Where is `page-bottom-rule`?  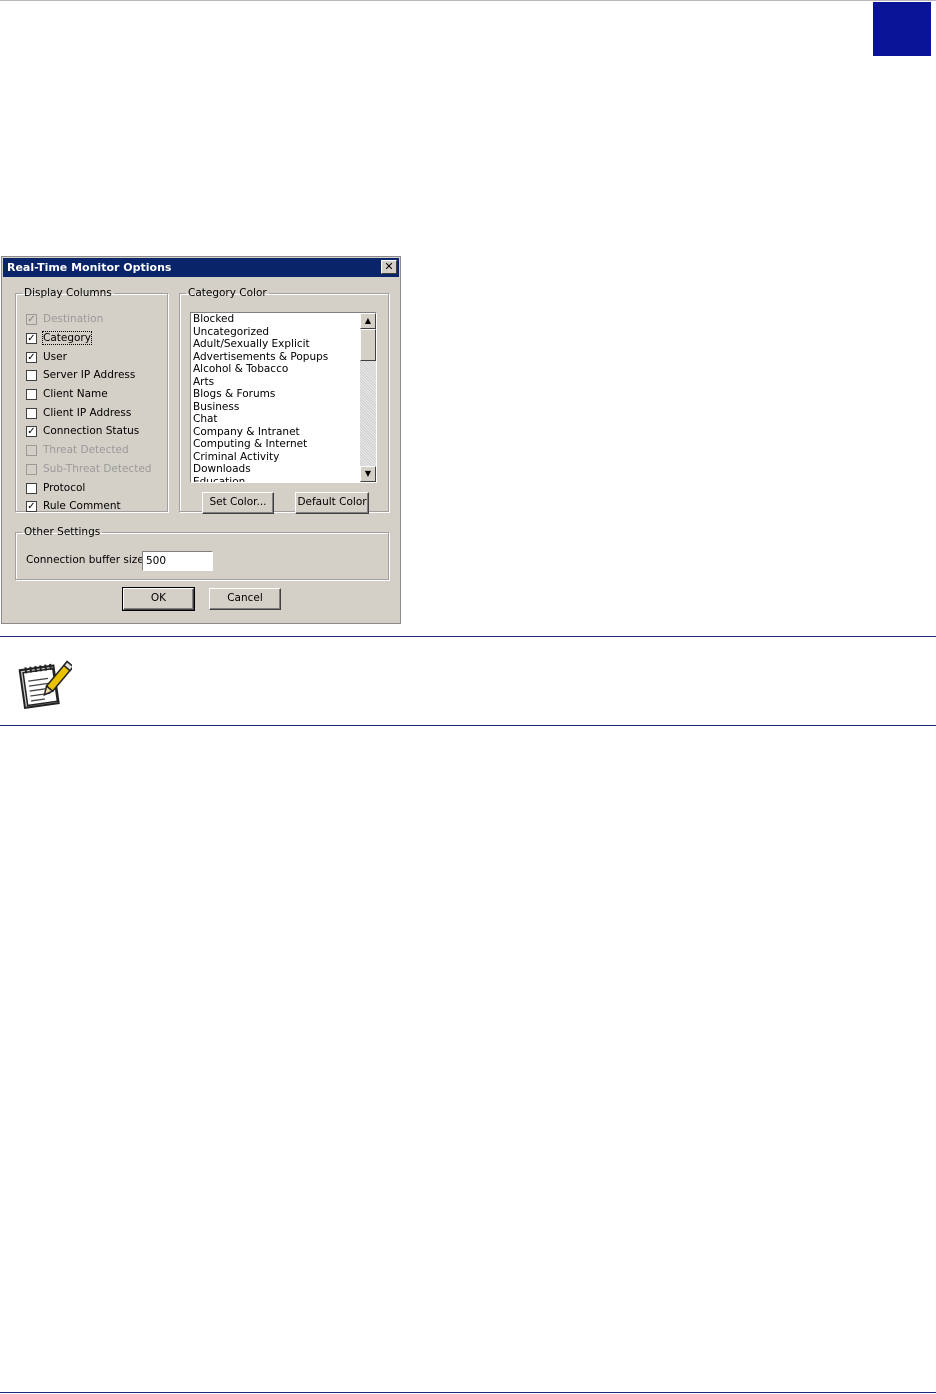 page-bottom-rule is located at coordinates (468, 1392).